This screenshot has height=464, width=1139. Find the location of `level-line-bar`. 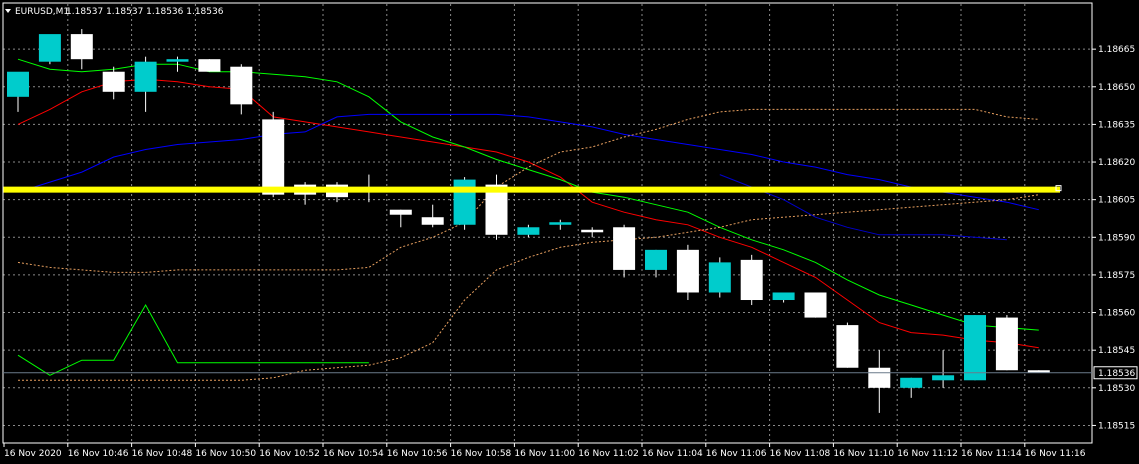

level-line-bar is located at coordinates (531, 189).